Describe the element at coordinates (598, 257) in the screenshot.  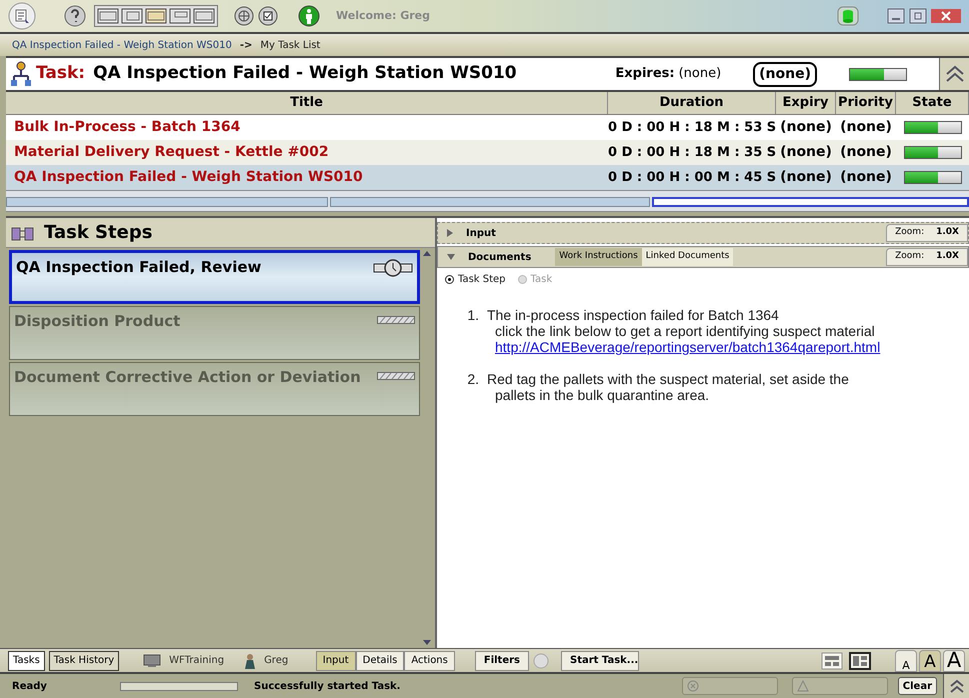
I see `document-tab: Work Instructions` at that location.